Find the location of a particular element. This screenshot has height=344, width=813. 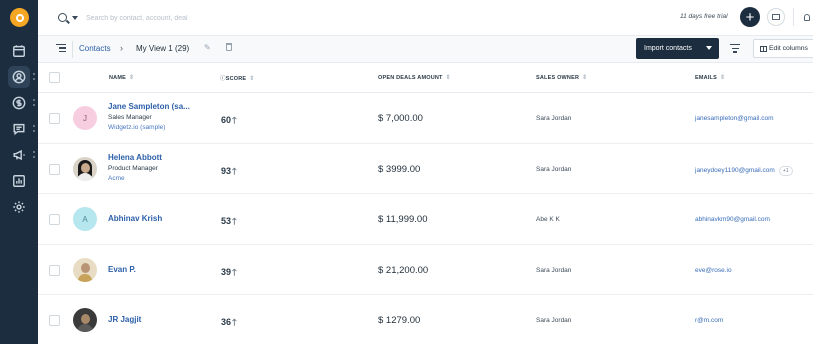

contact-company-link: Widgetz.io (sample) is located at coordinates (149, 127).